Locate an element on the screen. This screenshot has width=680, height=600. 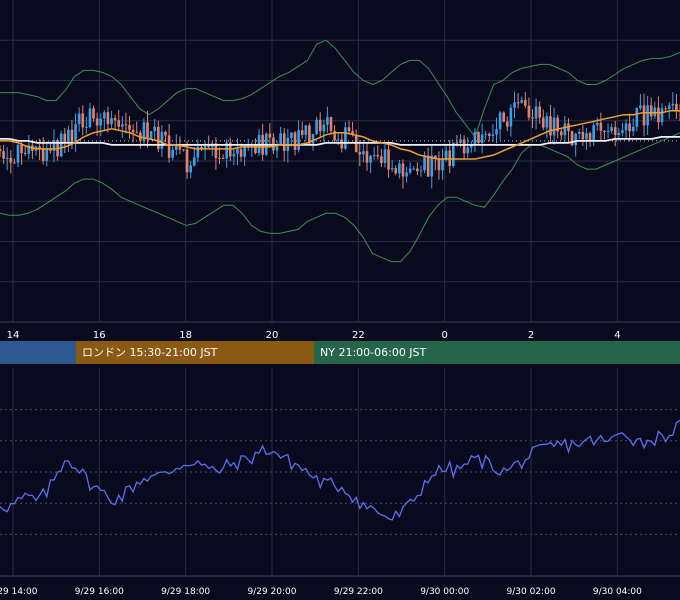
oscillator-x-tick-label: 9/29 18:00 is located at coordinates (185, 592).